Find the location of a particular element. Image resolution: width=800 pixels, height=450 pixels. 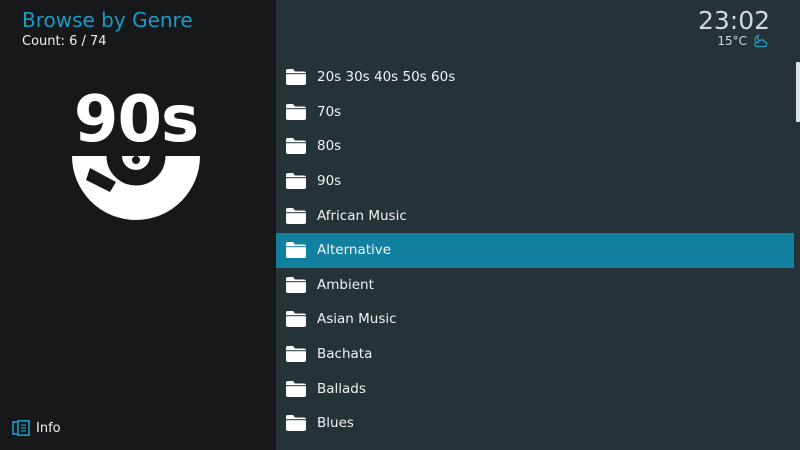

info-panel-icon is located at coordinates (21, 428).